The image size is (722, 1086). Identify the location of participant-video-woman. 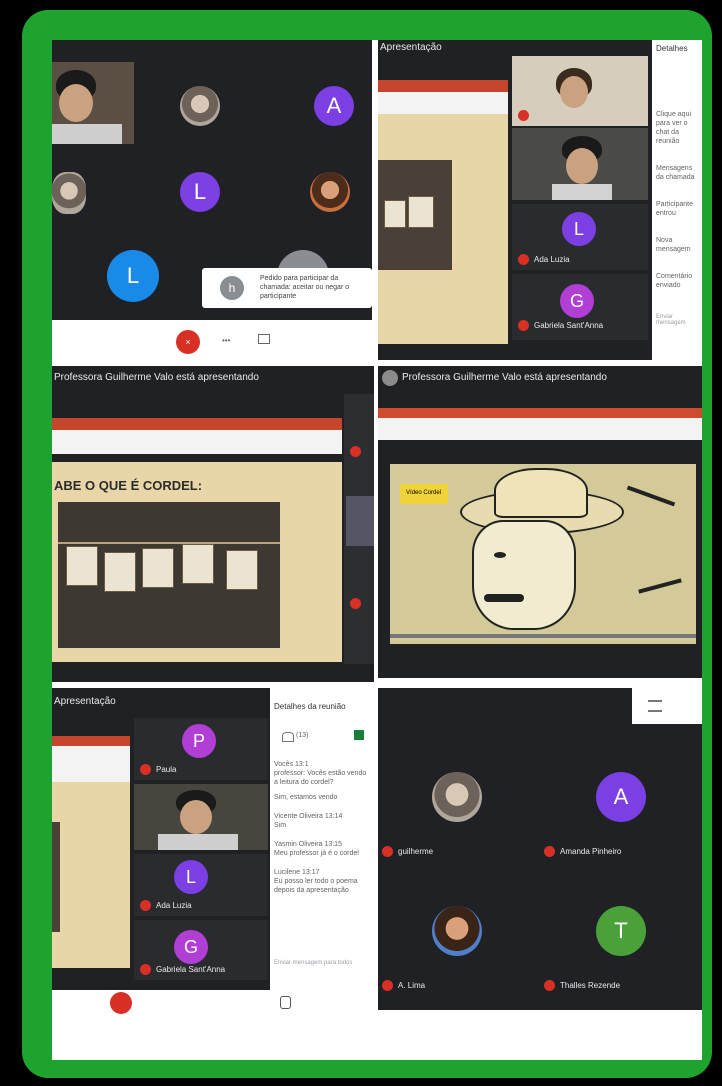
(580, 91).